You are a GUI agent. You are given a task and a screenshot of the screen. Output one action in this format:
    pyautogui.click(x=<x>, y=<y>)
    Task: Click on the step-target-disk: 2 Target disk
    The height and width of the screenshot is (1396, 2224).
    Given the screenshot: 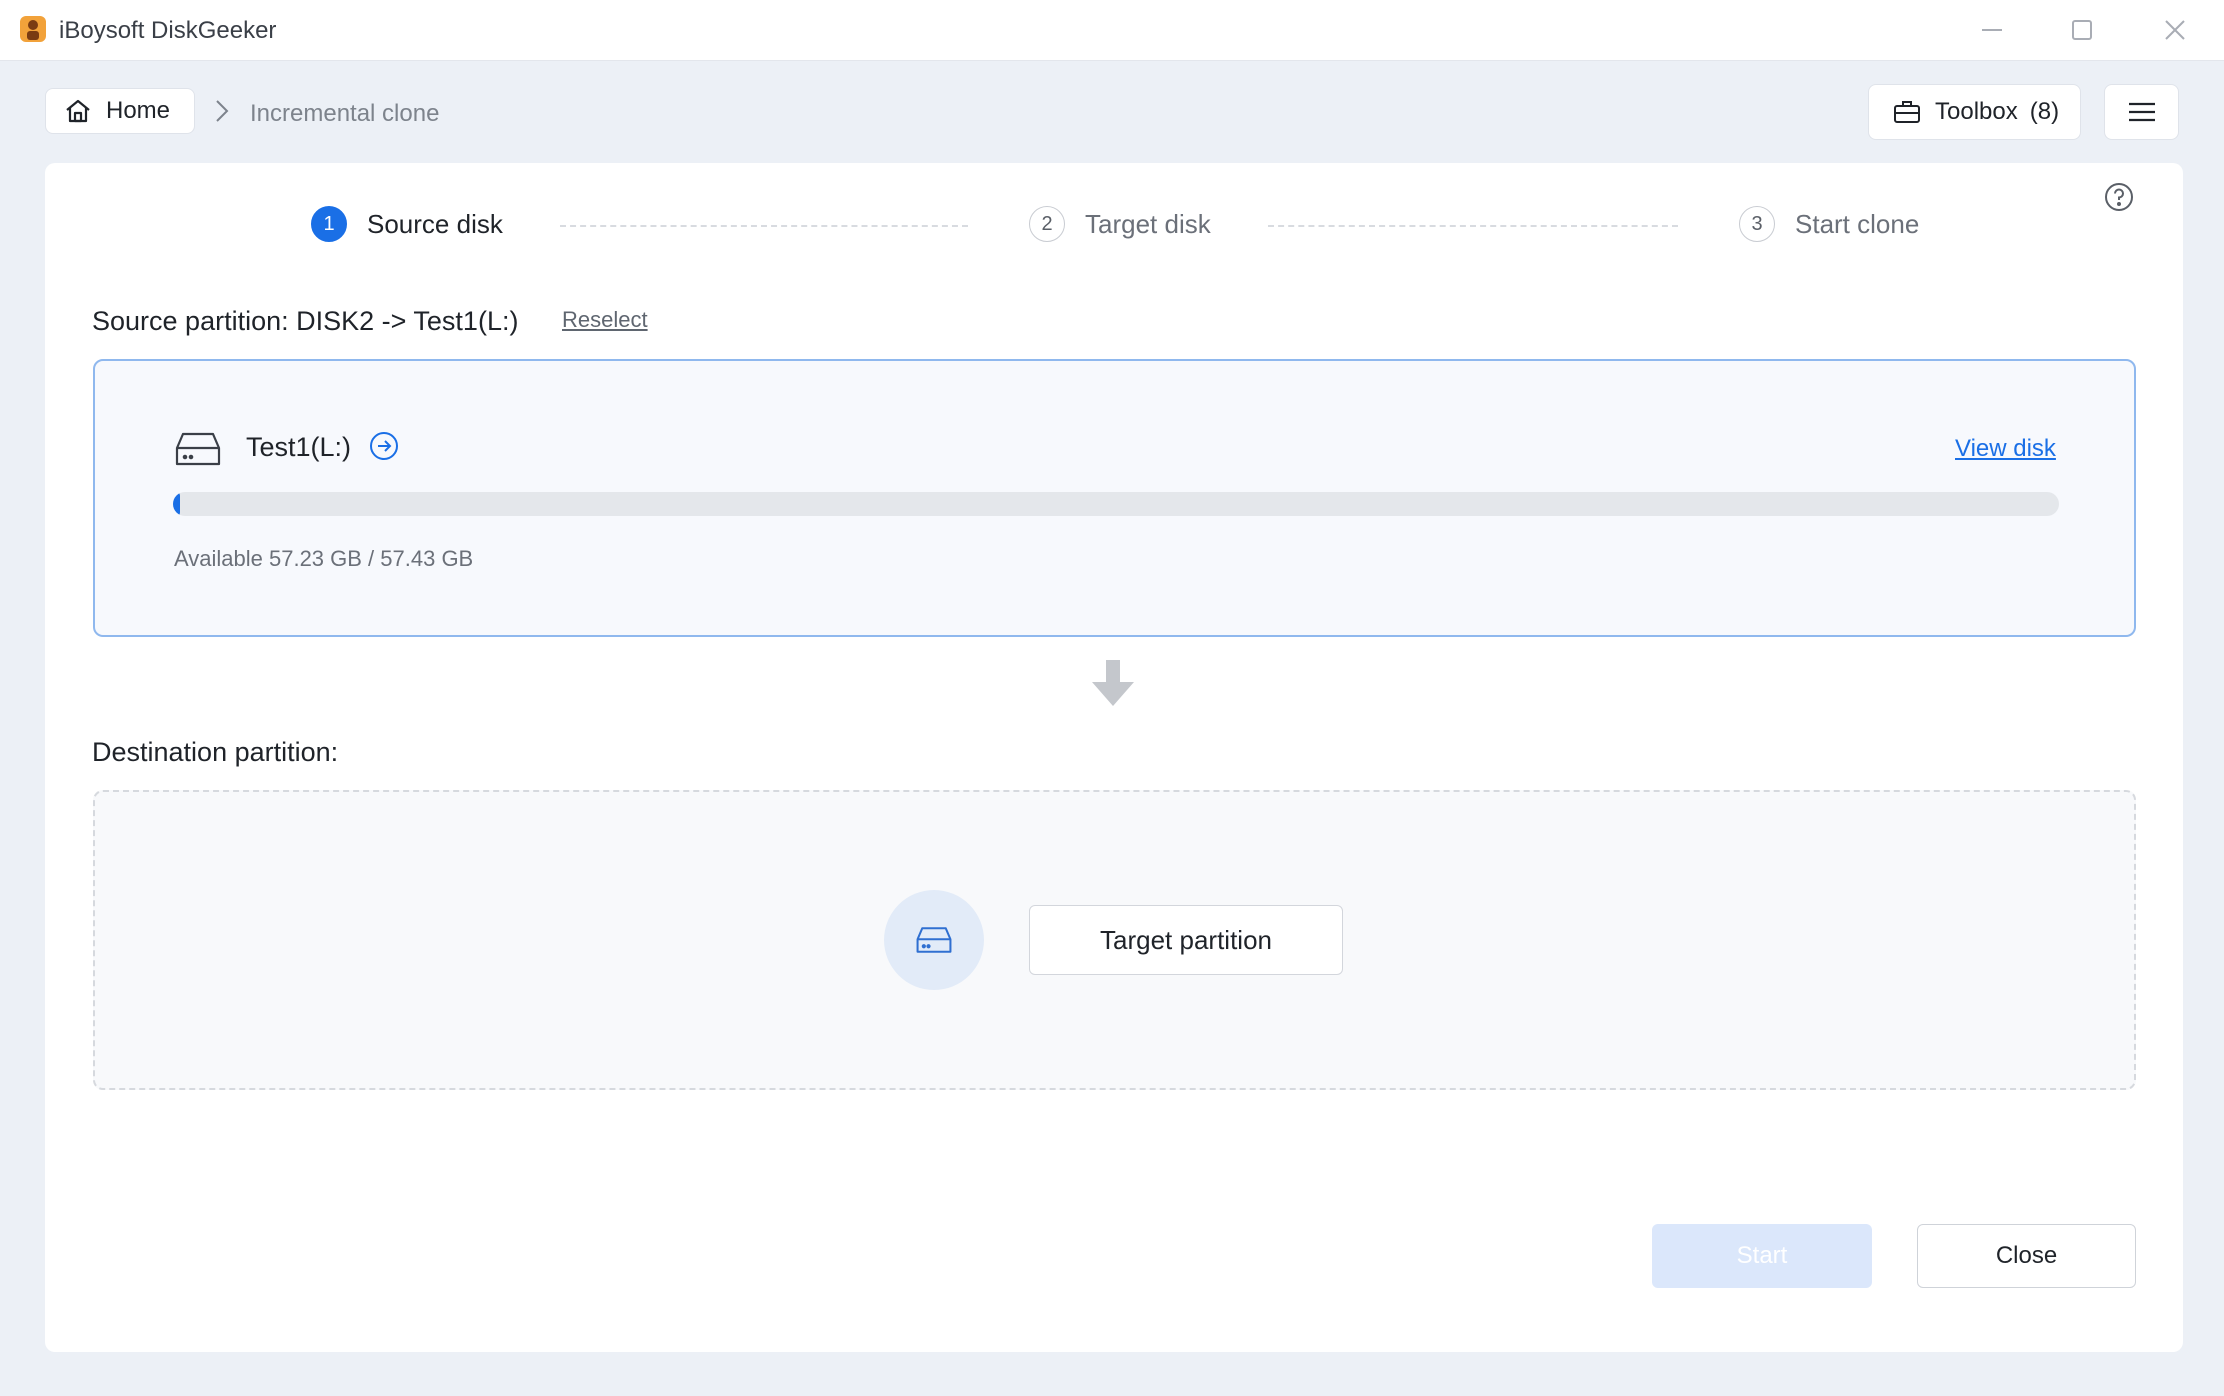 What is the action you would take?
    pyautogui.click(x=1120, y=224)
    